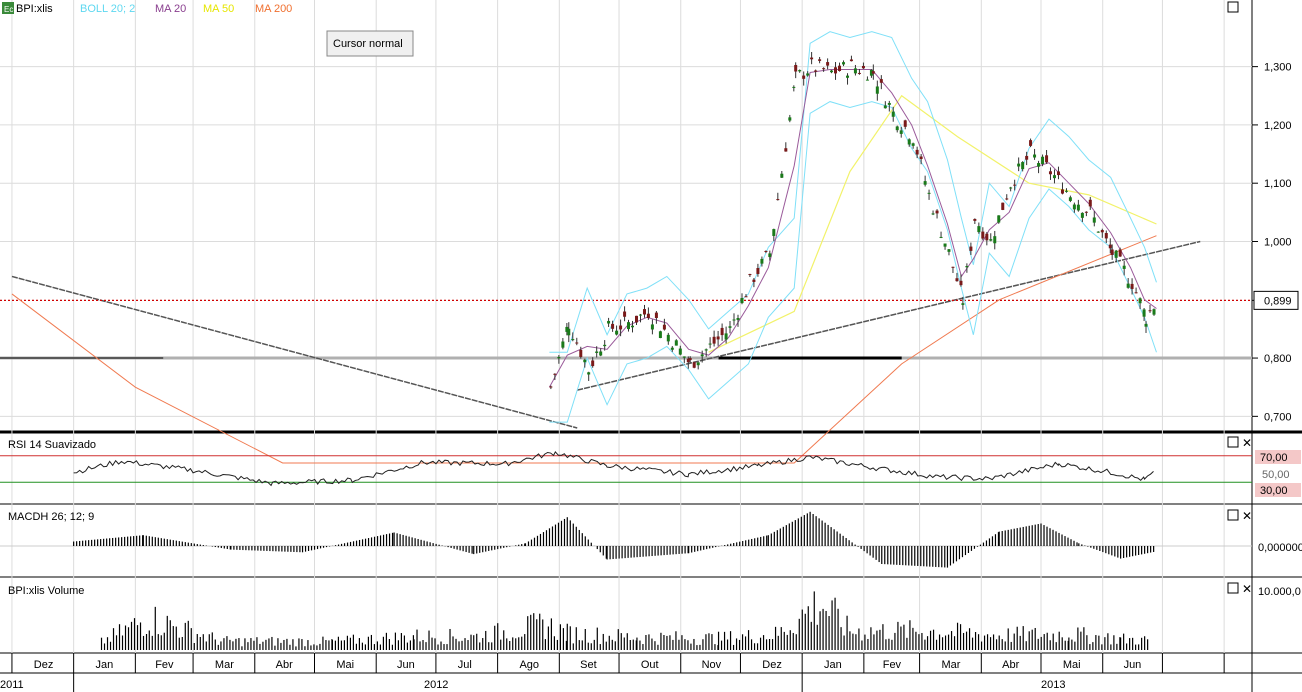  What do you see at coordinates (273, 9) in the screenshot?
I see `legend-ma200: MA 200` at bounding box center [273, 9].